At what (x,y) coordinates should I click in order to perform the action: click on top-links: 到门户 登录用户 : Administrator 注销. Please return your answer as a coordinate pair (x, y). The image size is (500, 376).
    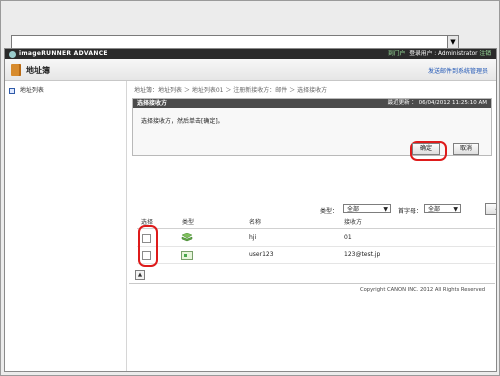
    Looking at the image, I should click on (440, 54).